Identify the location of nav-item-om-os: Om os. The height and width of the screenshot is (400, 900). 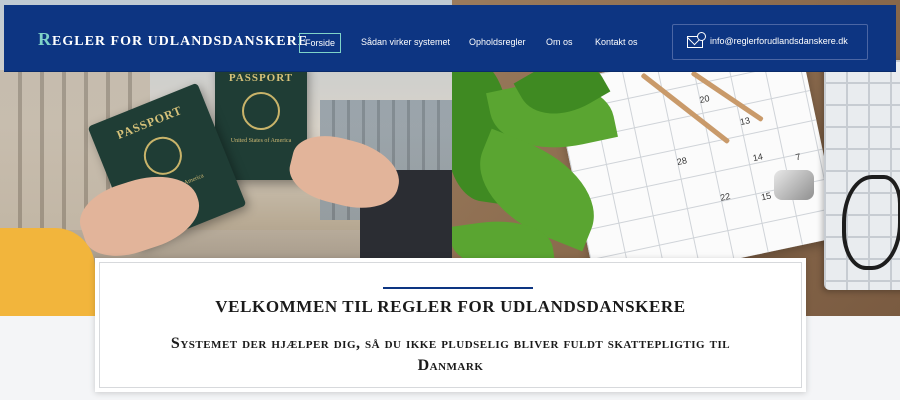
(559, 43).